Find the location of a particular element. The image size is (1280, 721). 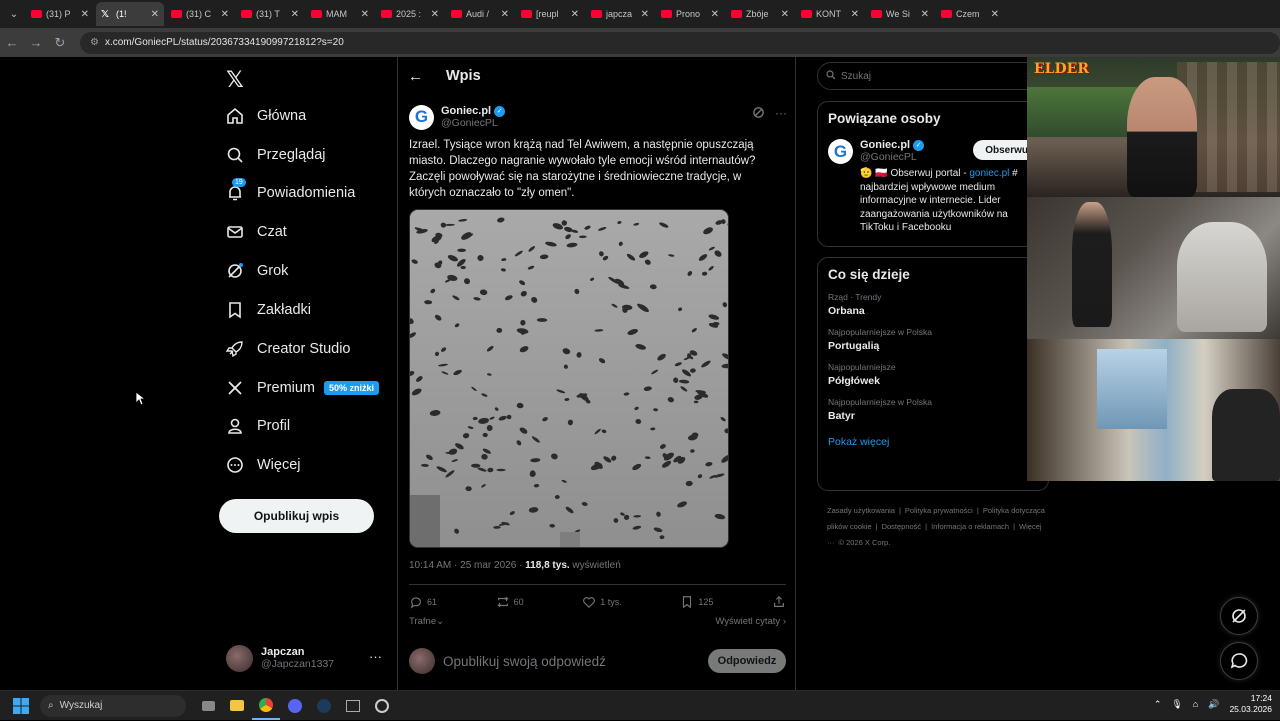

reply-submit-button: Odpowiedz is located at coordinates (747, 661).